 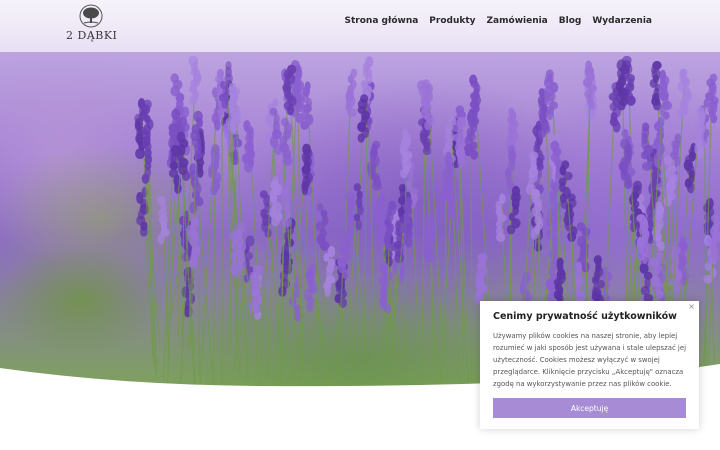 What do you see at coordinates (622, 21) in the screenshot?
I see `nav-item-events: Wydarzenia` at bounding box center [622, 21].